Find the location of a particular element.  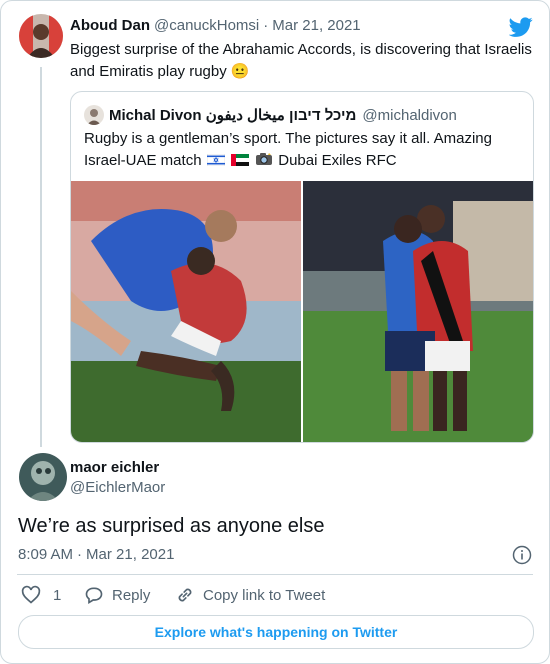

reply-button: Reply is located at coordinates (117, 595).